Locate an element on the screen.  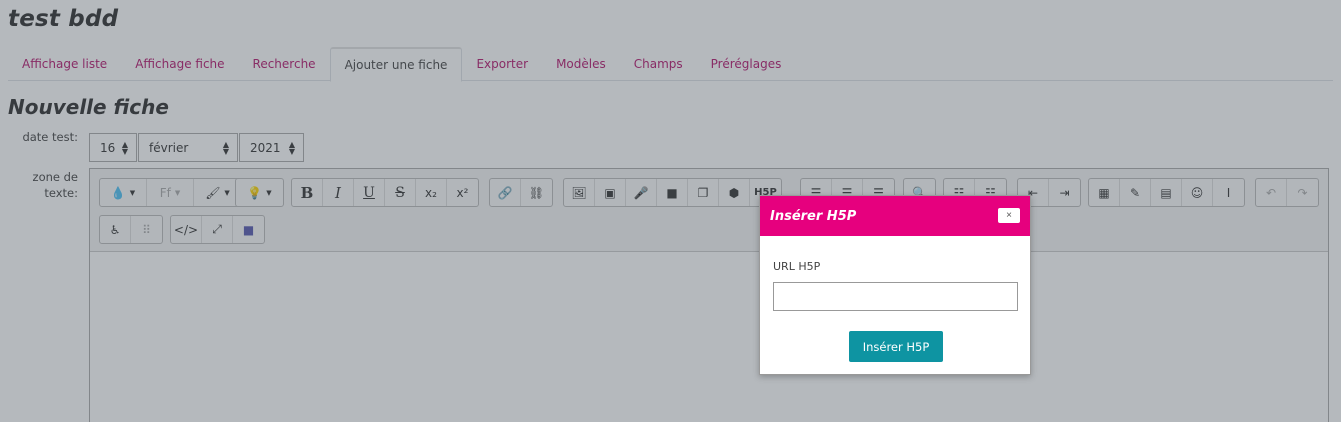
dialog-header: Insérer H5P is located at coordinates (895, 216).